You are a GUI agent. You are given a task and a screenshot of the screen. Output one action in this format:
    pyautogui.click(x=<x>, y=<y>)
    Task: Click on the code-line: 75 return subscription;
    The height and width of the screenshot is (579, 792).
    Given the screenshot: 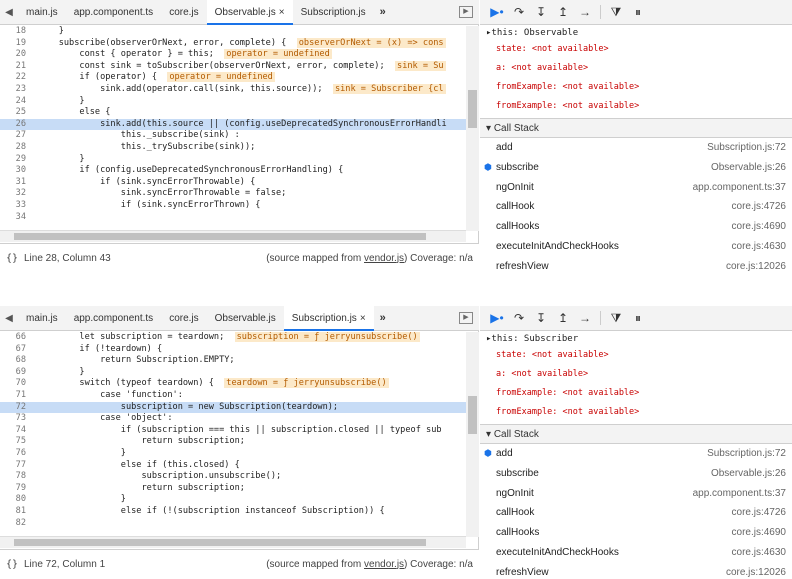 What is the action you would take?
    pyautogui.click(x=239, y=442)
    